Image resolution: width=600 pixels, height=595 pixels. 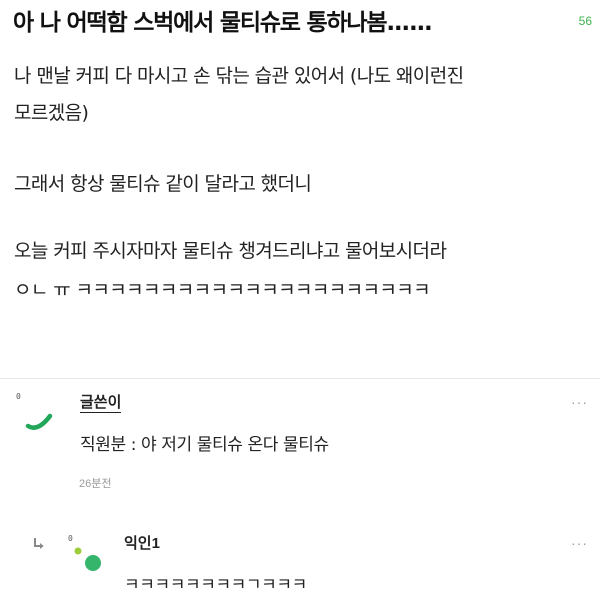 What do you see at coordinates (95, 484) in the screenshot?
I see `comment-time: 26분전` at bounding box center [95, 484].